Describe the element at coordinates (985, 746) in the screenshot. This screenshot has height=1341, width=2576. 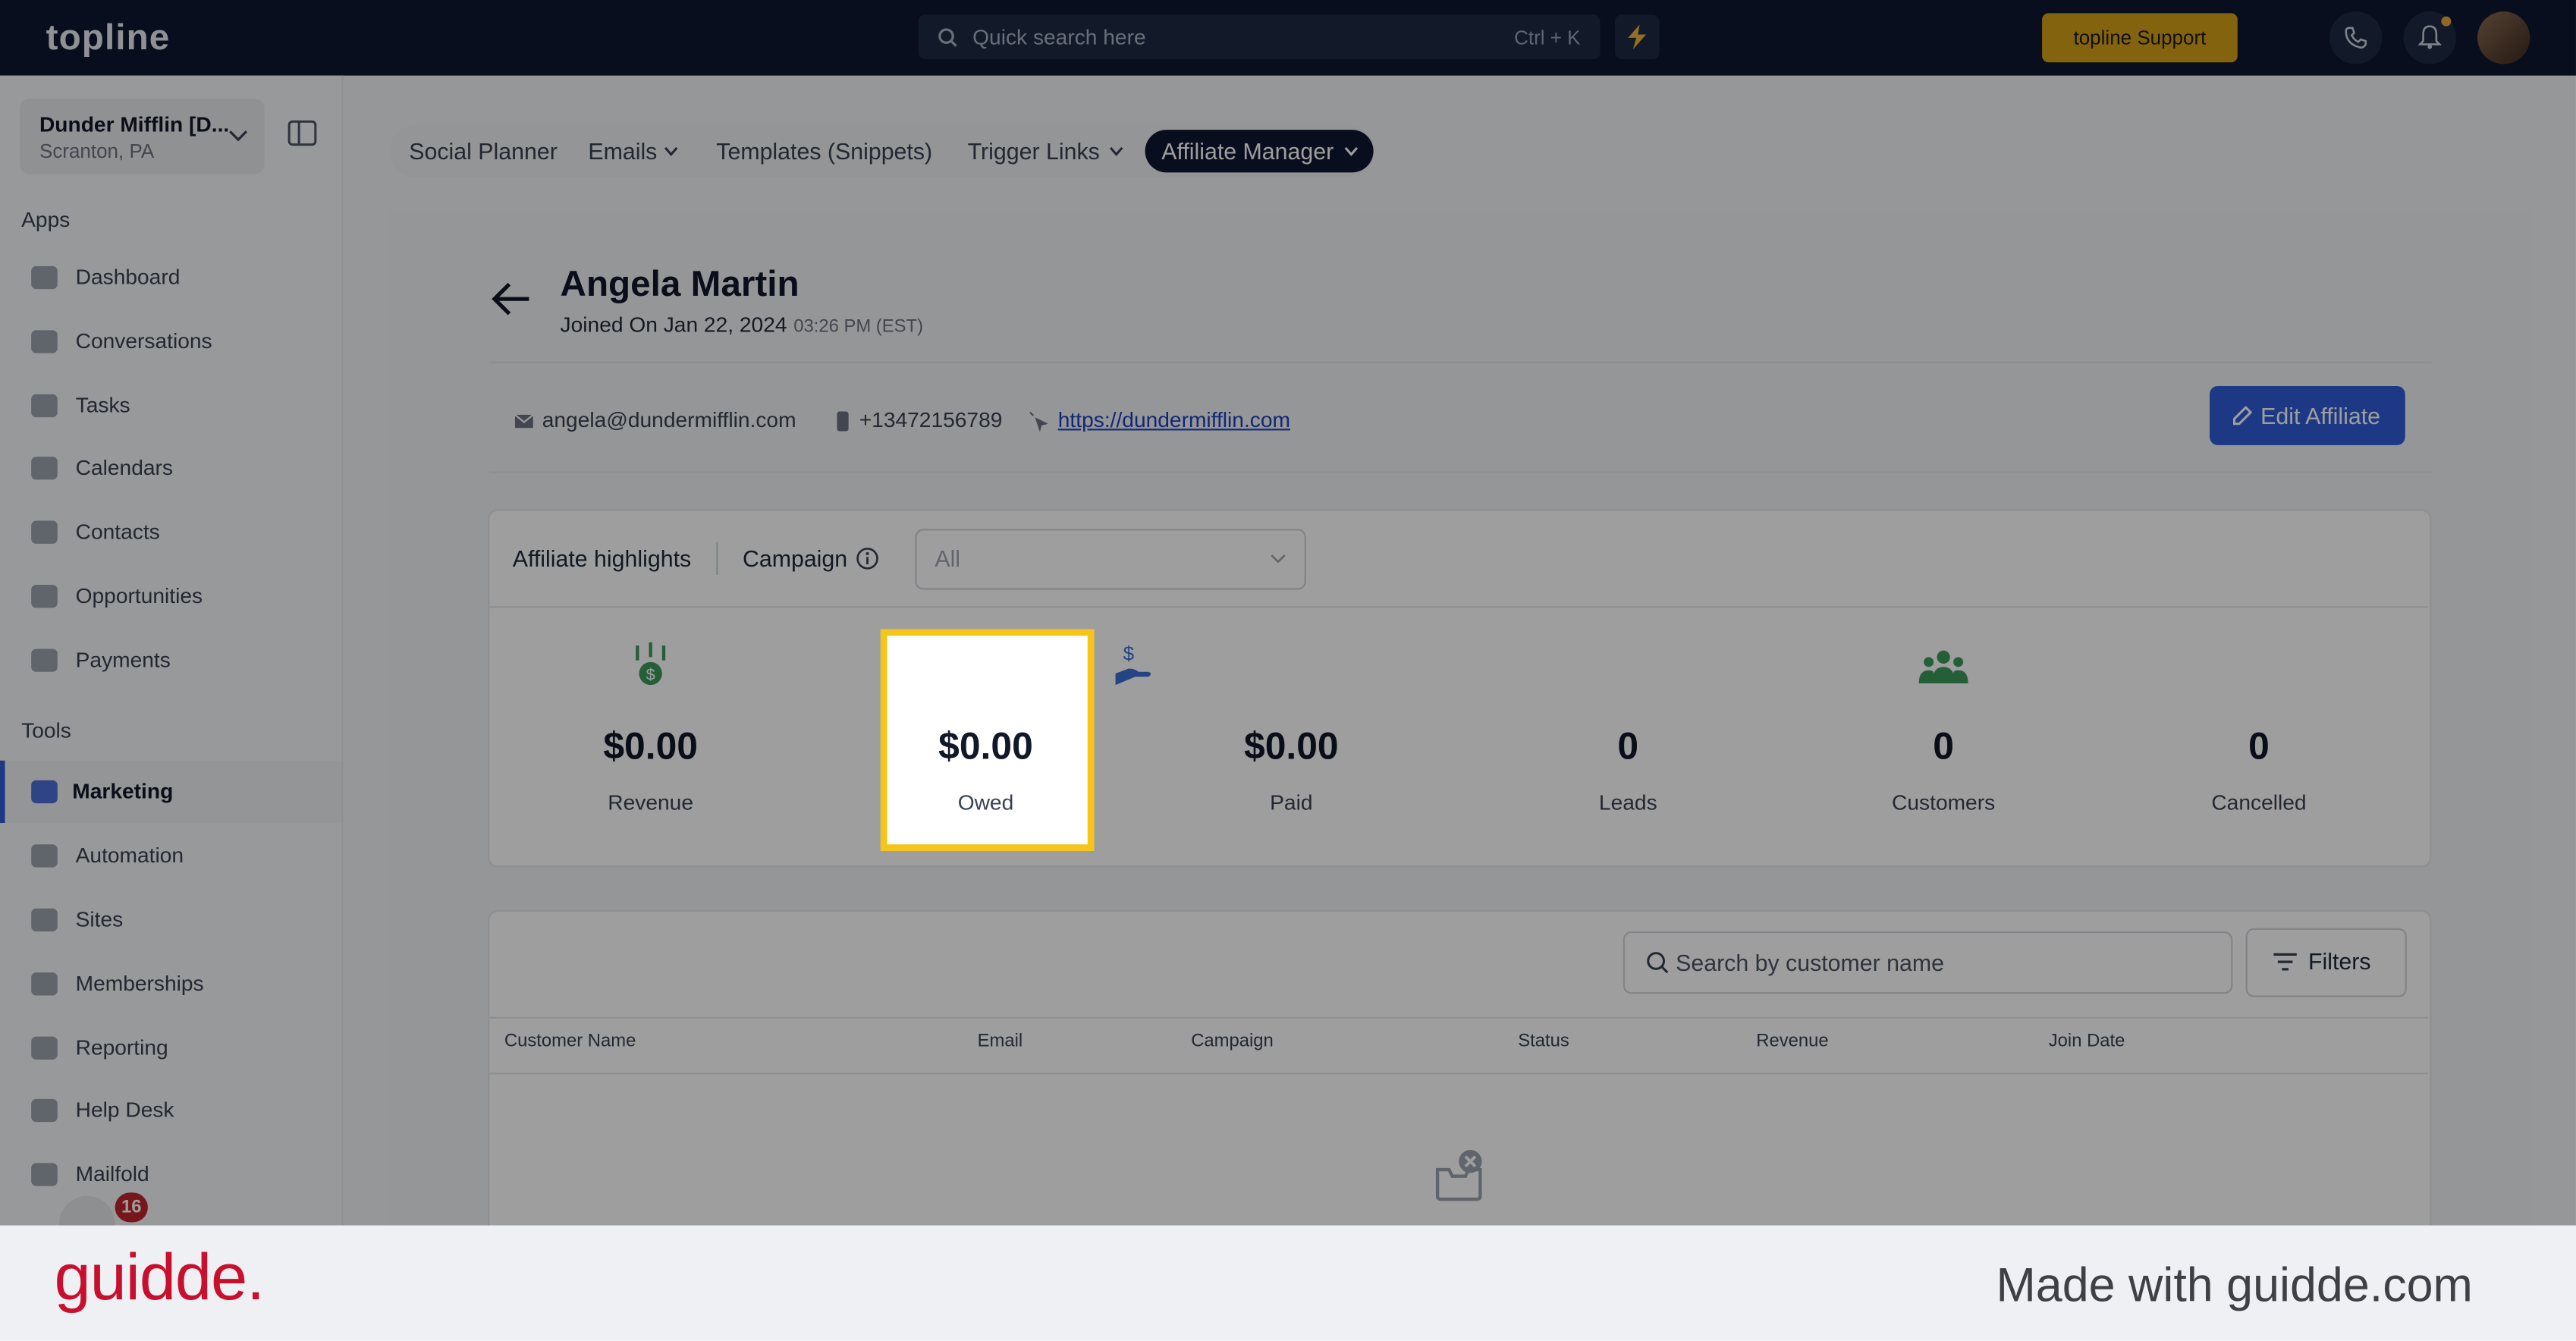
I see `spotlight-owed-value: $0.00` at that location.